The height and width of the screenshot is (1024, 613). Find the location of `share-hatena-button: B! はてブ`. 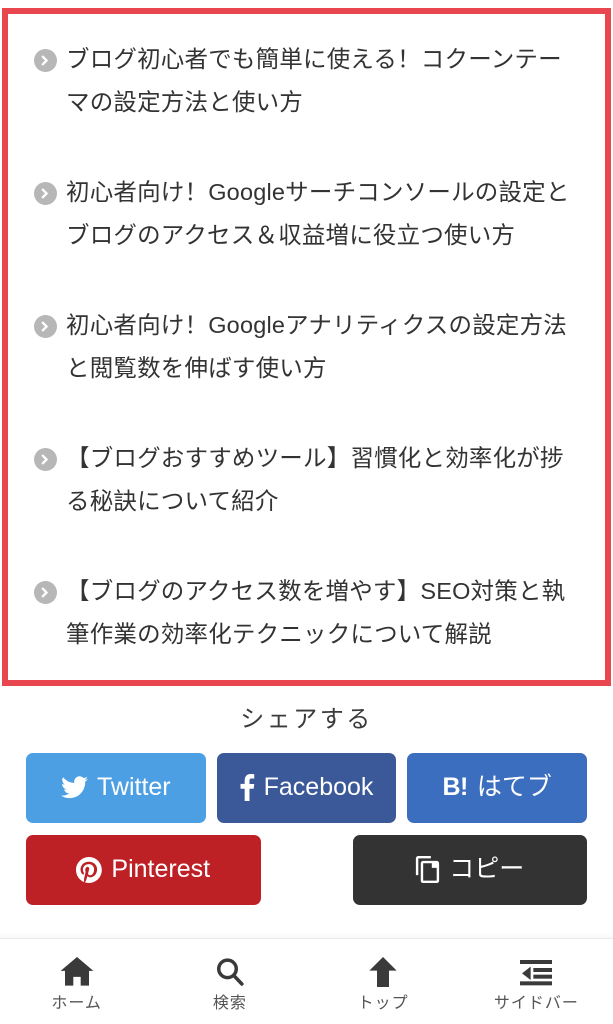

share-hatena-button: B! はてブ is located at coordinates (497, 787).